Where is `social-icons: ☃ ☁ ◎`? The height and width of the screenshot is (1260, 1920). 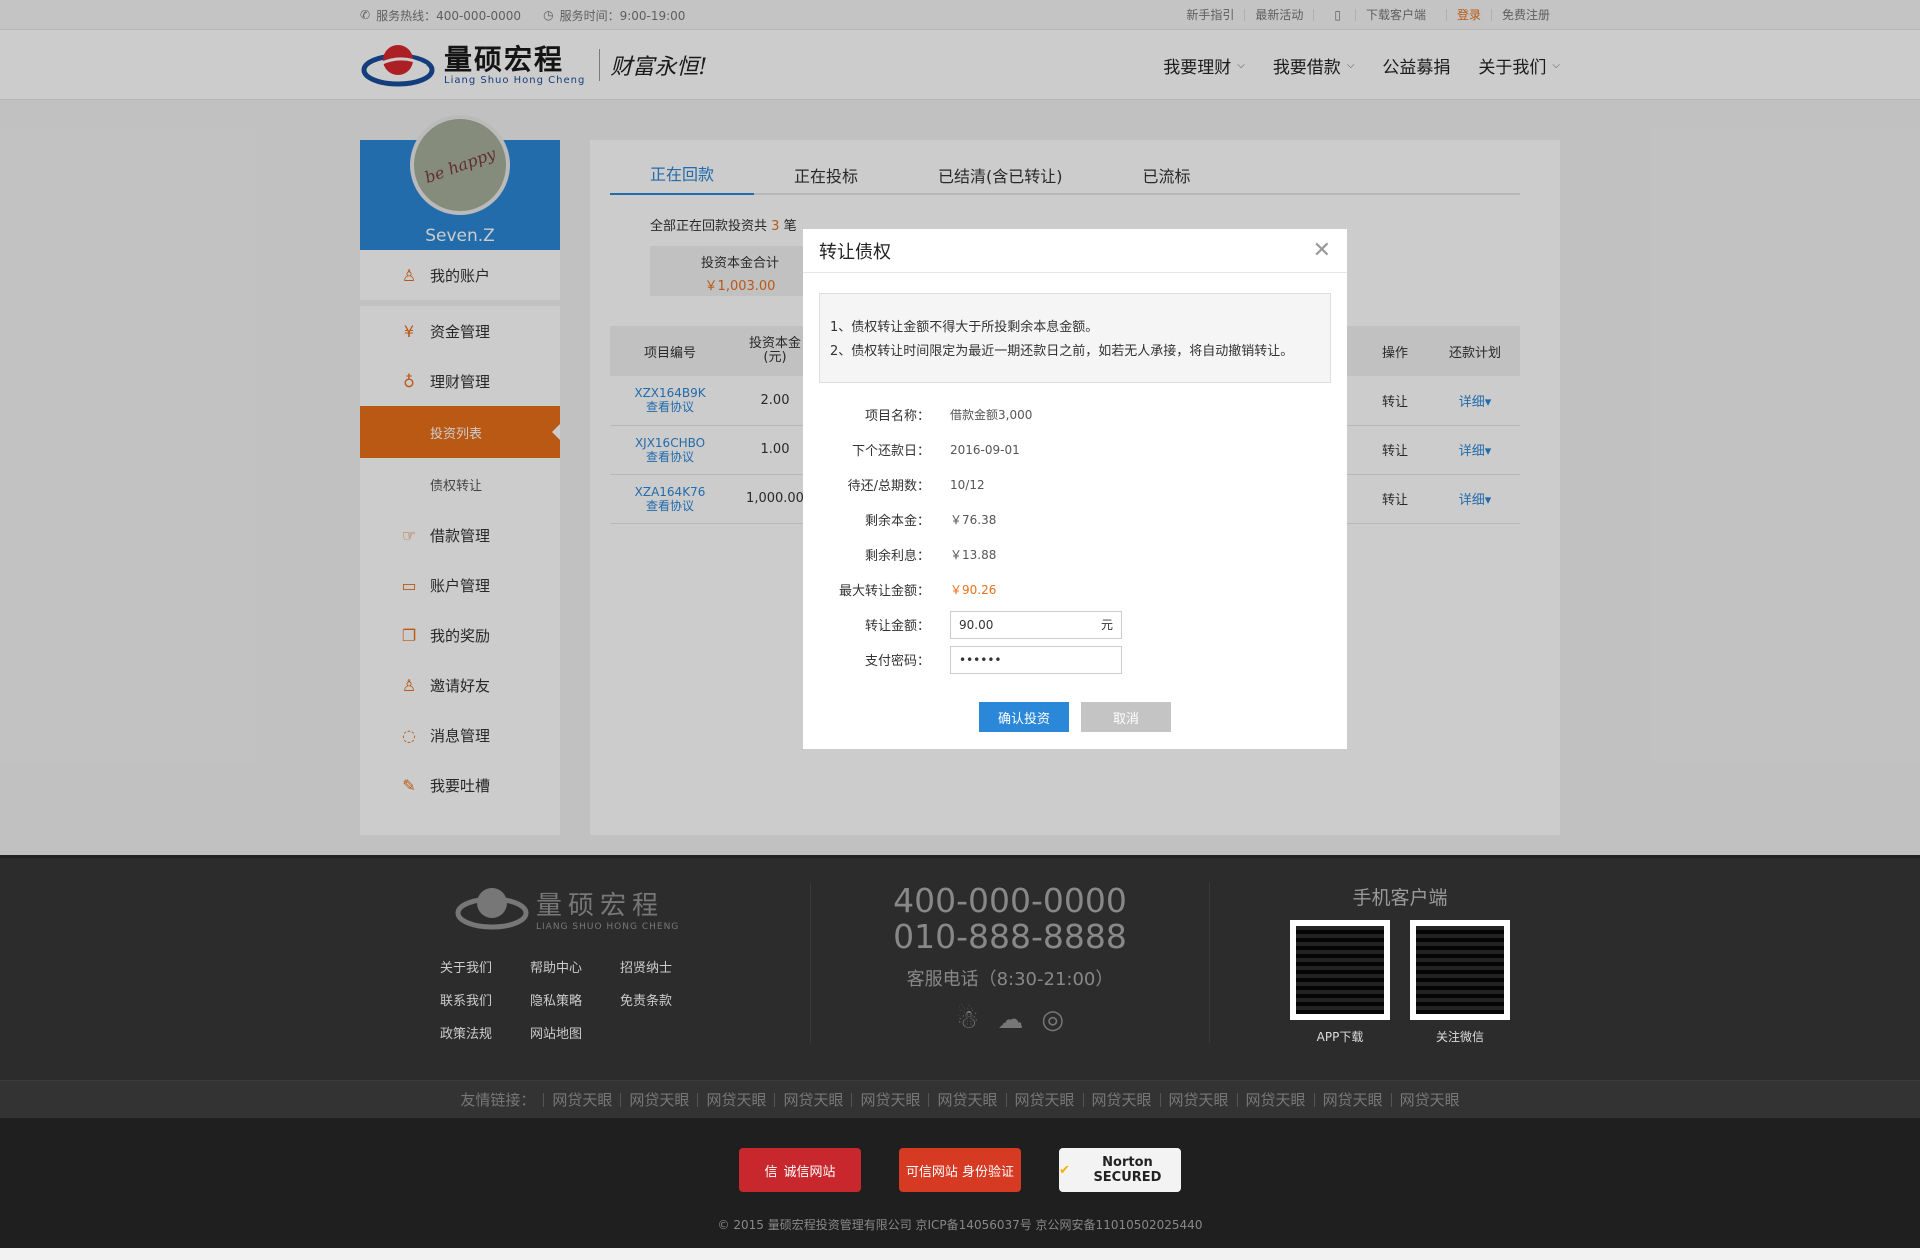 social-icons: ☃ ☁ ◎ is located at coordinates (1010, 1020).